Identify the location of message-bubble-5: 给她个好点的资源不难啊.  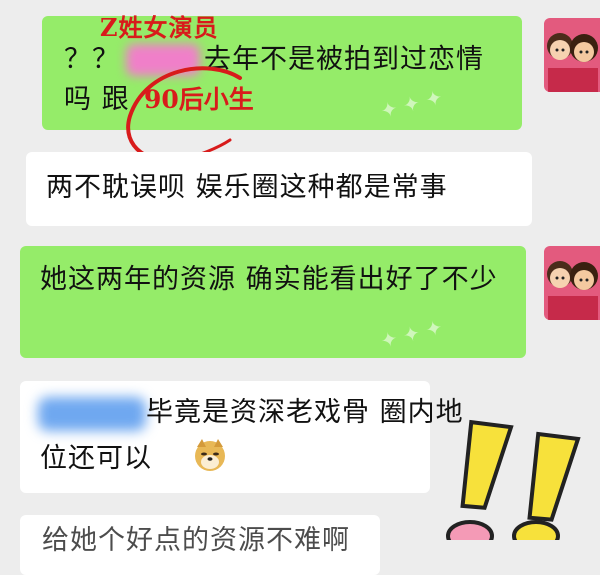
(200, 545).